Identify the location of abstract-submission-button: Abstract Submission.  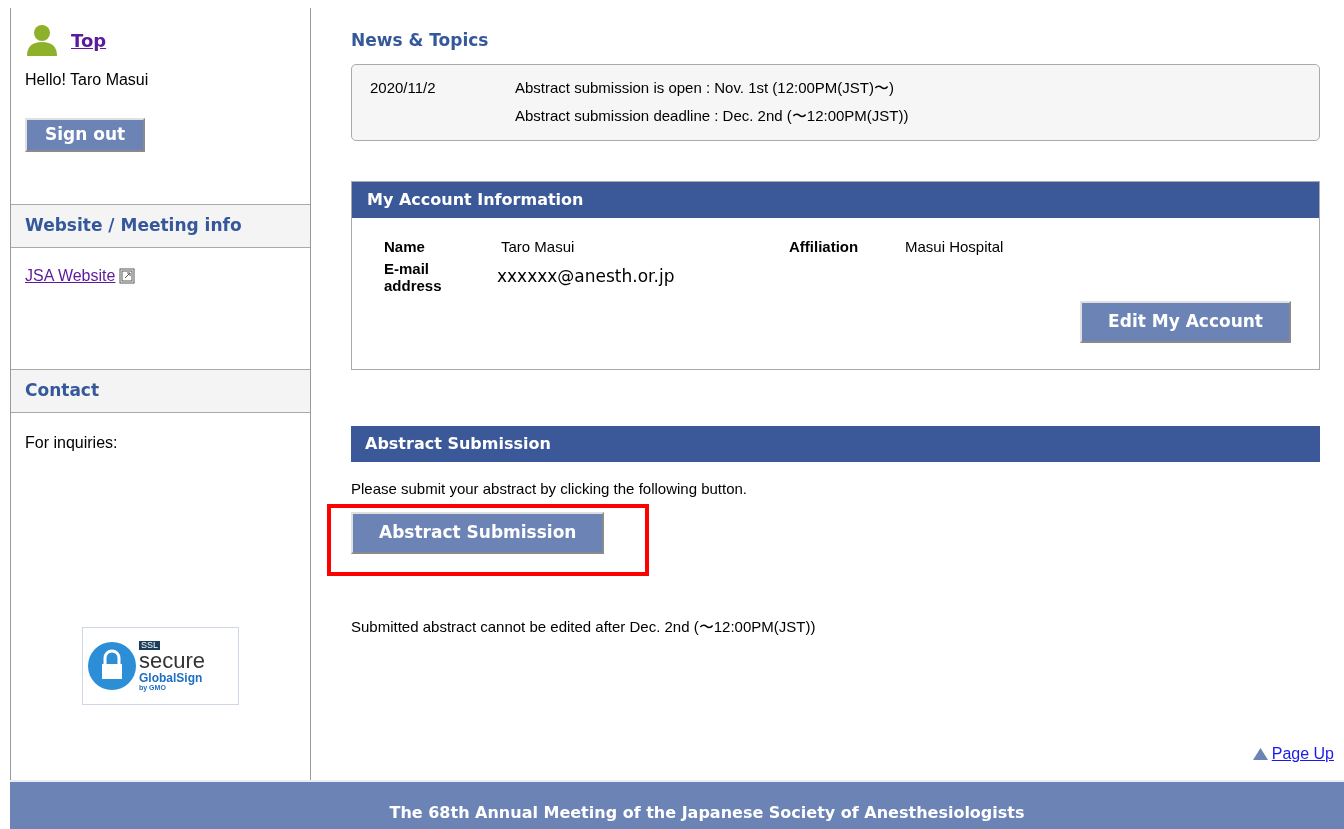
(478, 533).